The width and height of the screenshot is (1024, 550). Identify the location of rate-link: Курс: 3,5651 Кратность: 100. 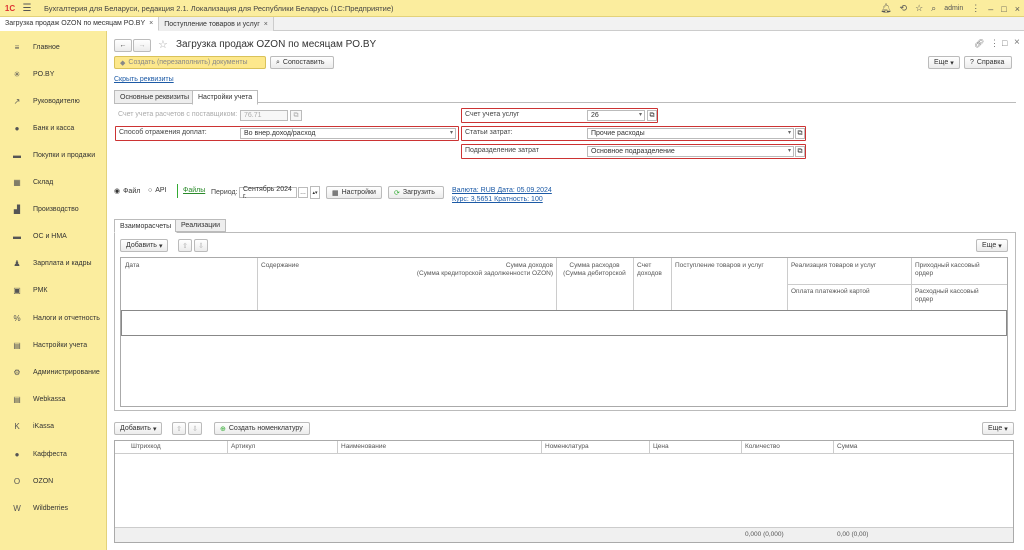
(497, 199).